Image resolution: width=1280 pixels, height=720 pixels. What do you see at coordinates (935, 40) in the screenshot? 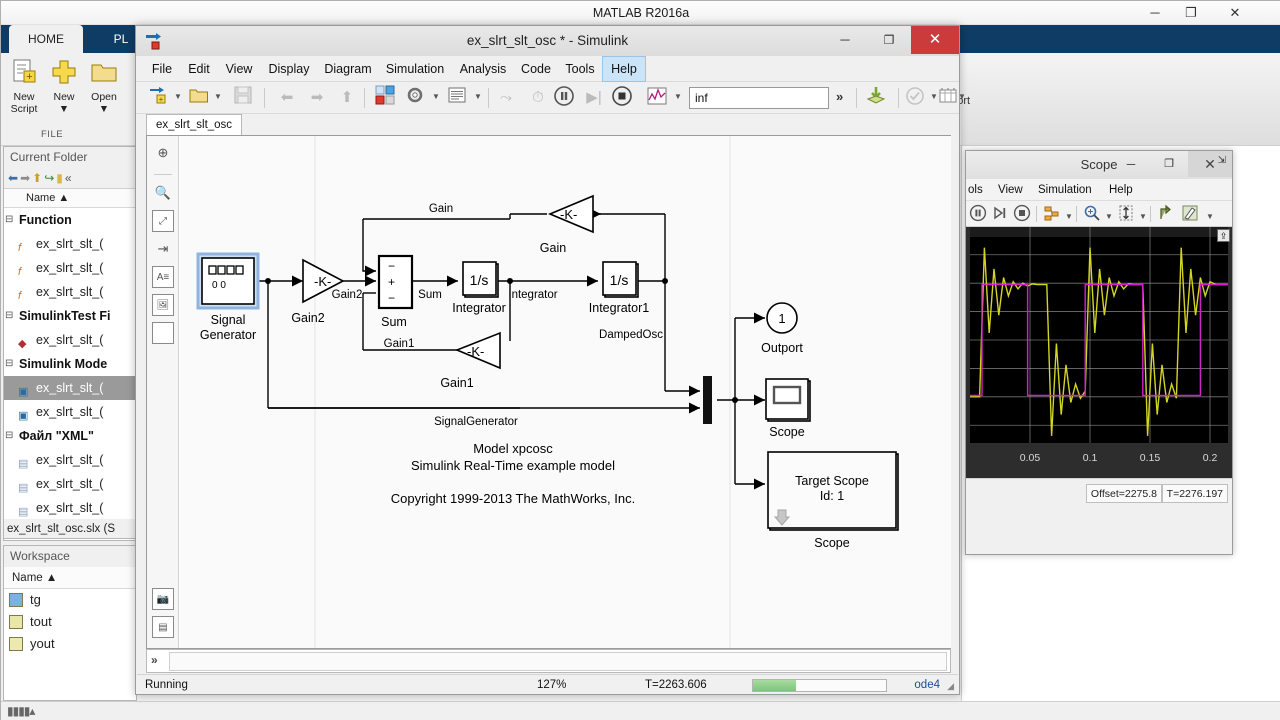
I see `simulink-close-button: ✕` at bounding box center [935, 40].